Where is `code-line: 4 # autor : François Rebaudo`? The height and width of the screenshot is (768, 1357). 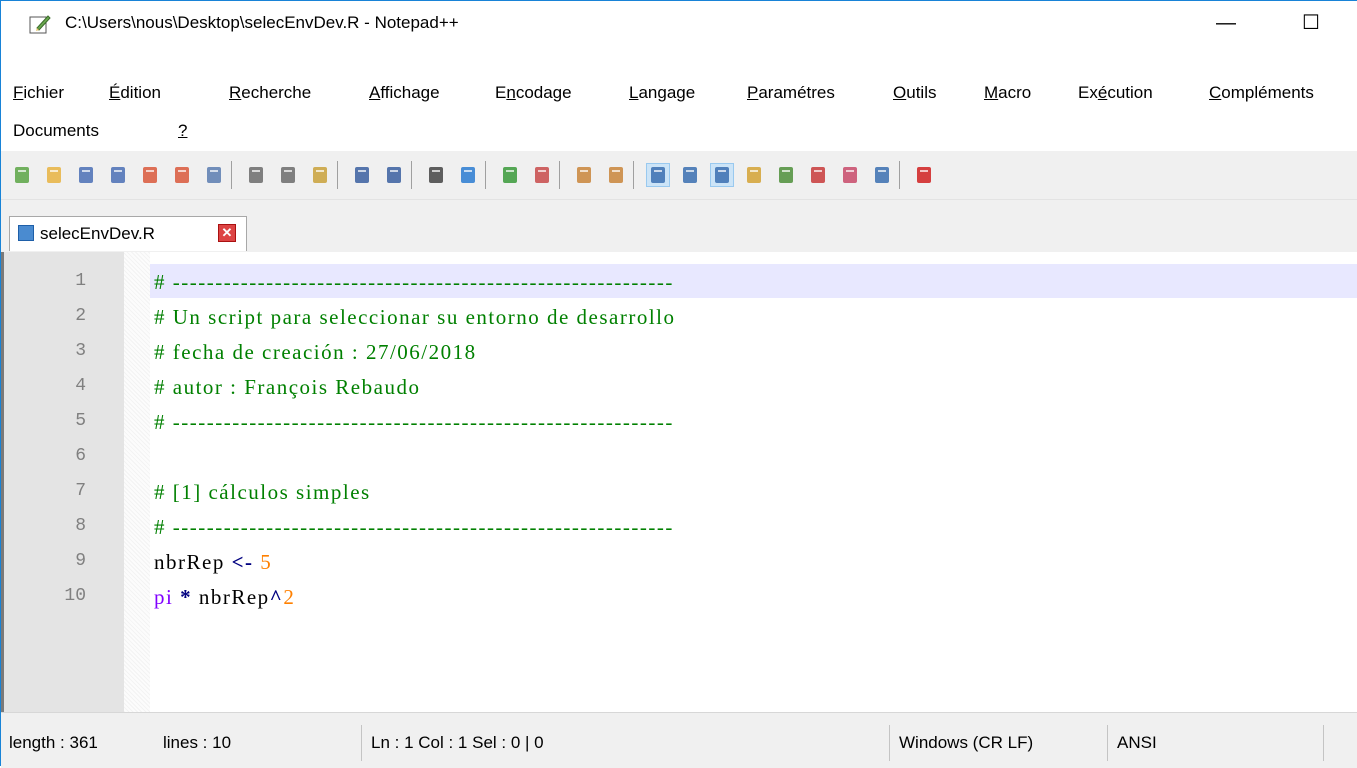 code-line: 4 # autor : François Rebaudo is located at coordinates (680, 386).